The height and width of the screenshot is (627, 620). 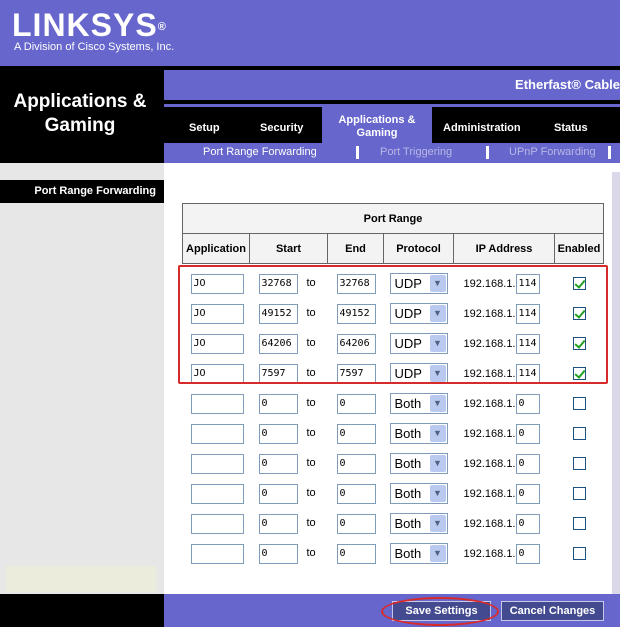 What do you see at coordinates (567, 84) in the screenshot?
I see `product-name: Etherfast® Cable` at bounding box center [567, 84].